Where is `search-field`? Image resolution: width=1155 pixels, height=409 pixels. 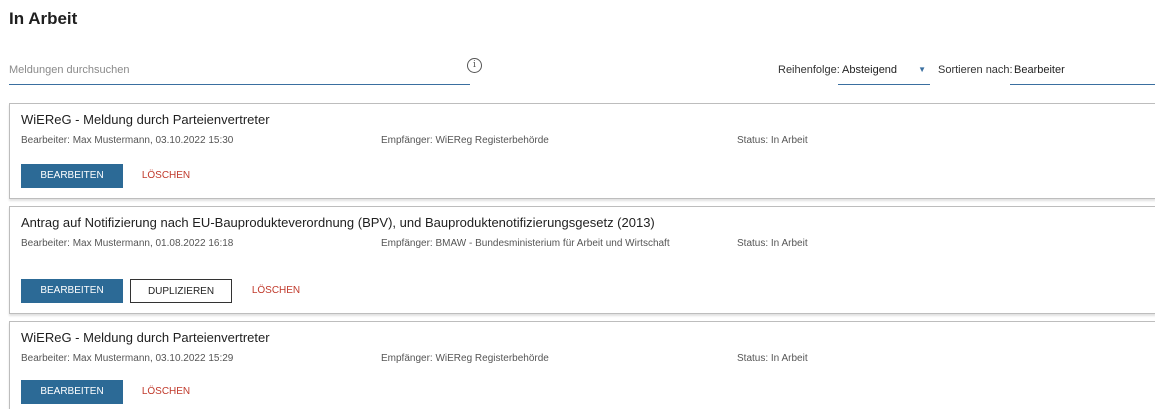 search-field is located at coordinates (239, 72).